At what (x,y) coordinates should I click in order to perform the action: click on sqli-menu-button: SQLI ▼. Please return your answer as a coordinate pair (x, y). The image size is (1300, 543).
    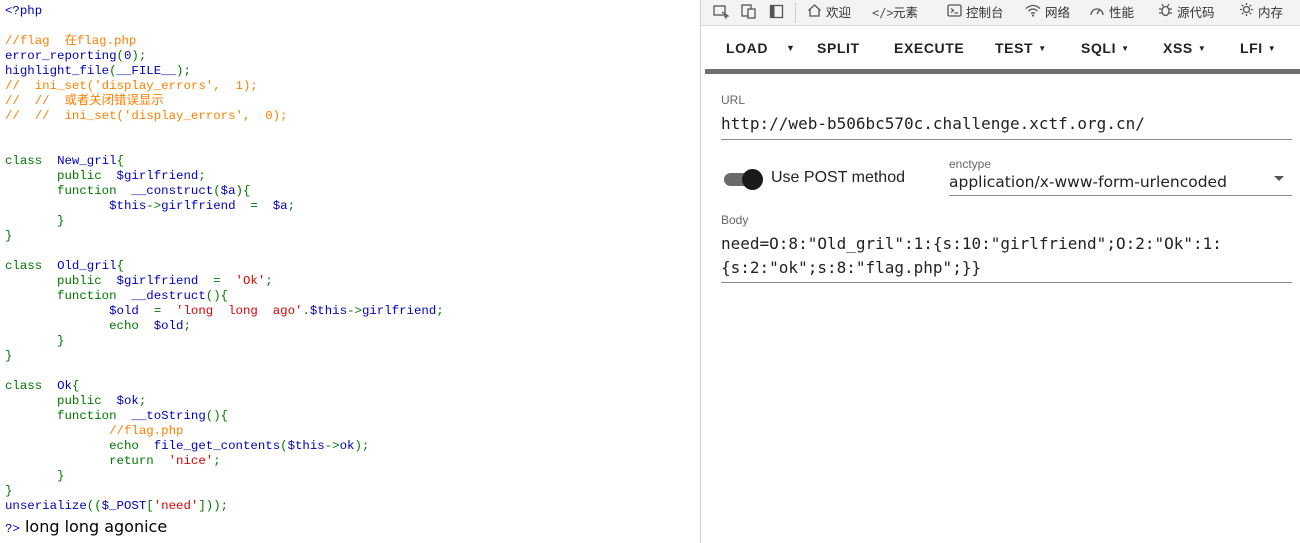
    Looking at the image, I should click on (1105, 49).